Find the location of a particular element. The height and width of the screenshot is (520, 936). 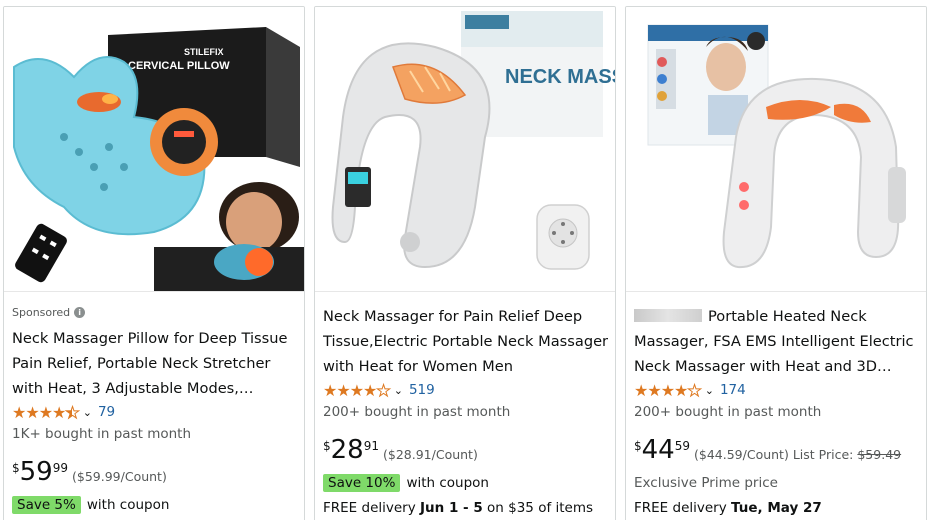

sponsored-label: Sponsored i is located at coordinates (155, 312).